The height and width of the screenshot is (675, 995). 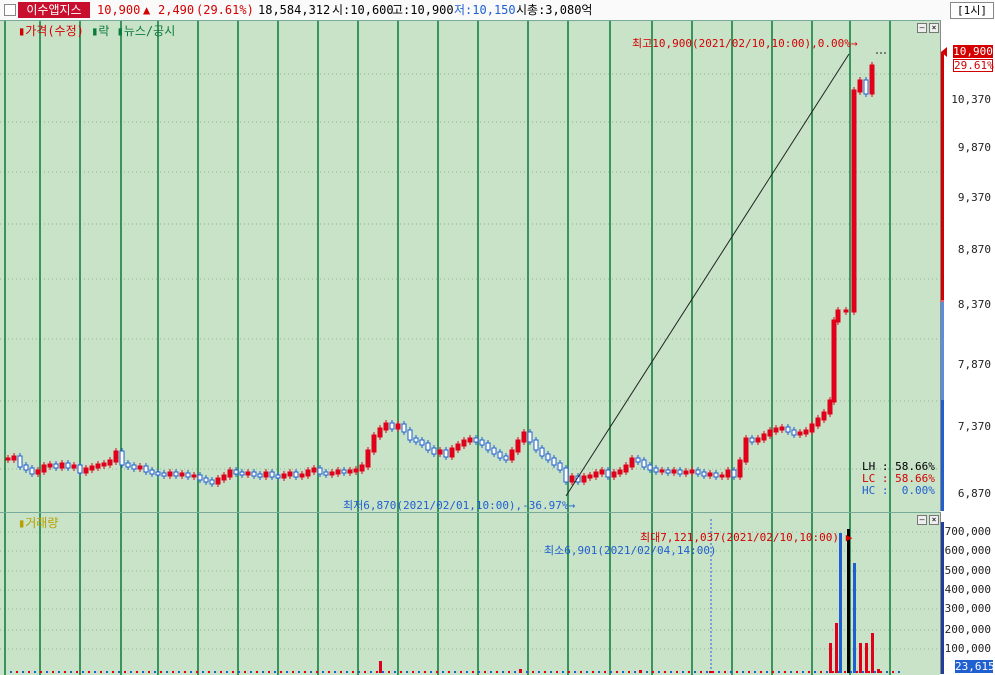 I want to click on legend-ra: 락, so click(x=103, y=31).